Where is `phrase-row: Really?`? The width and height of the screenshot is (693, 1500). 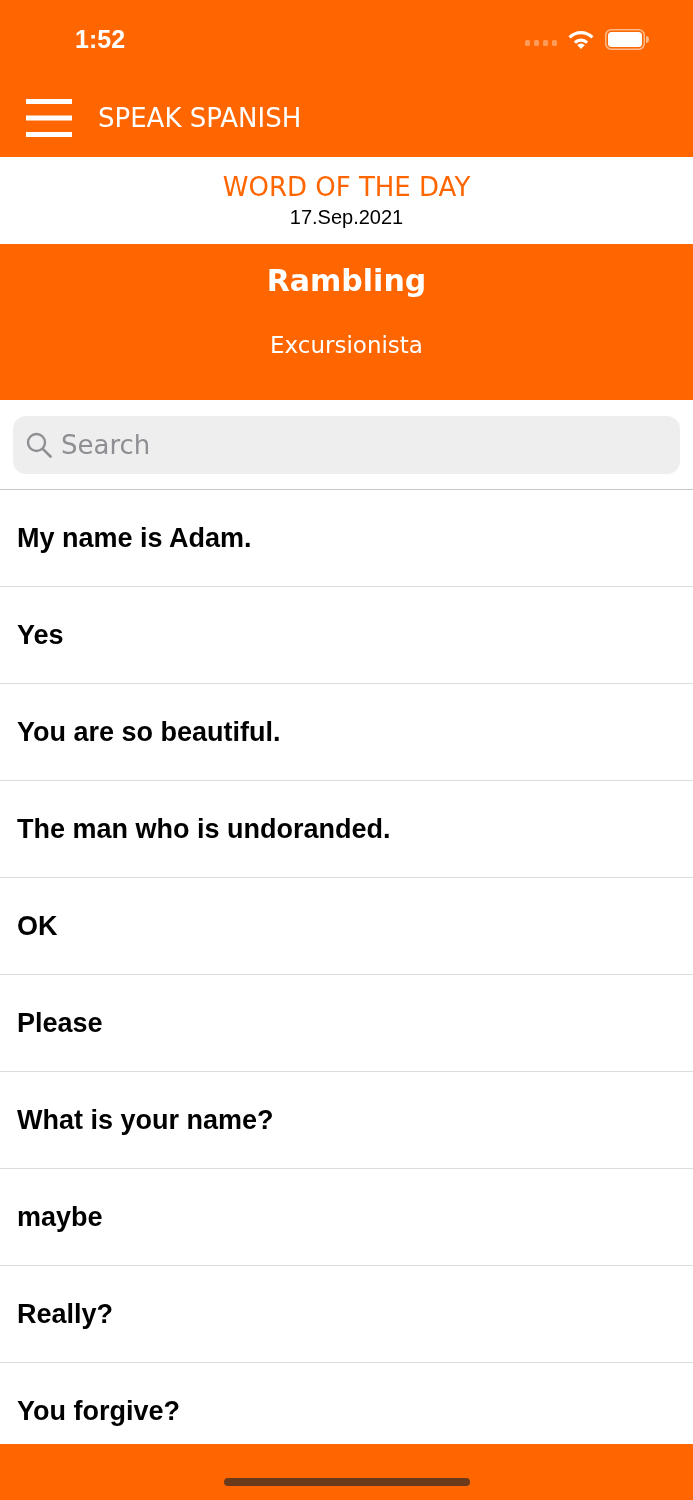
phrase-row: Really? is located at coordinates (346, 1314).